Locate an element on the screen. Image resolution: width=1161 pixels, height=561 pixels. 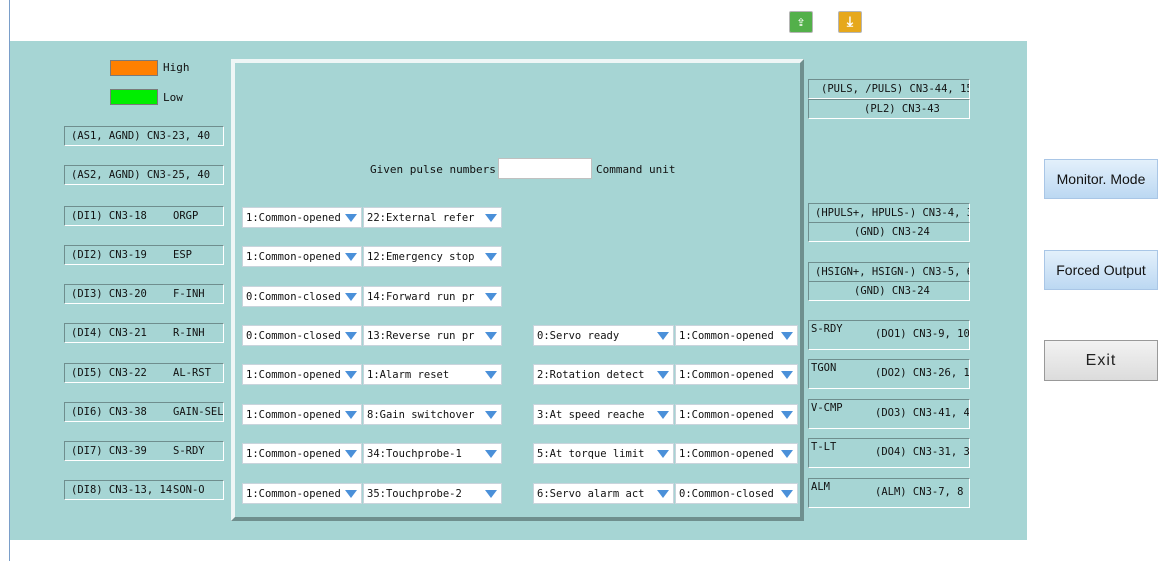
download-button: ⤓ is located at coordinates (850, 22).